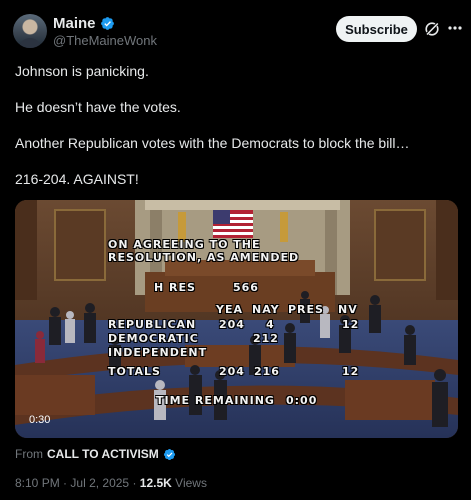 Image resolution: width=471 pixels, height=500 pixels. I want to click on vote-row-nay: 4, so click(270, 324).